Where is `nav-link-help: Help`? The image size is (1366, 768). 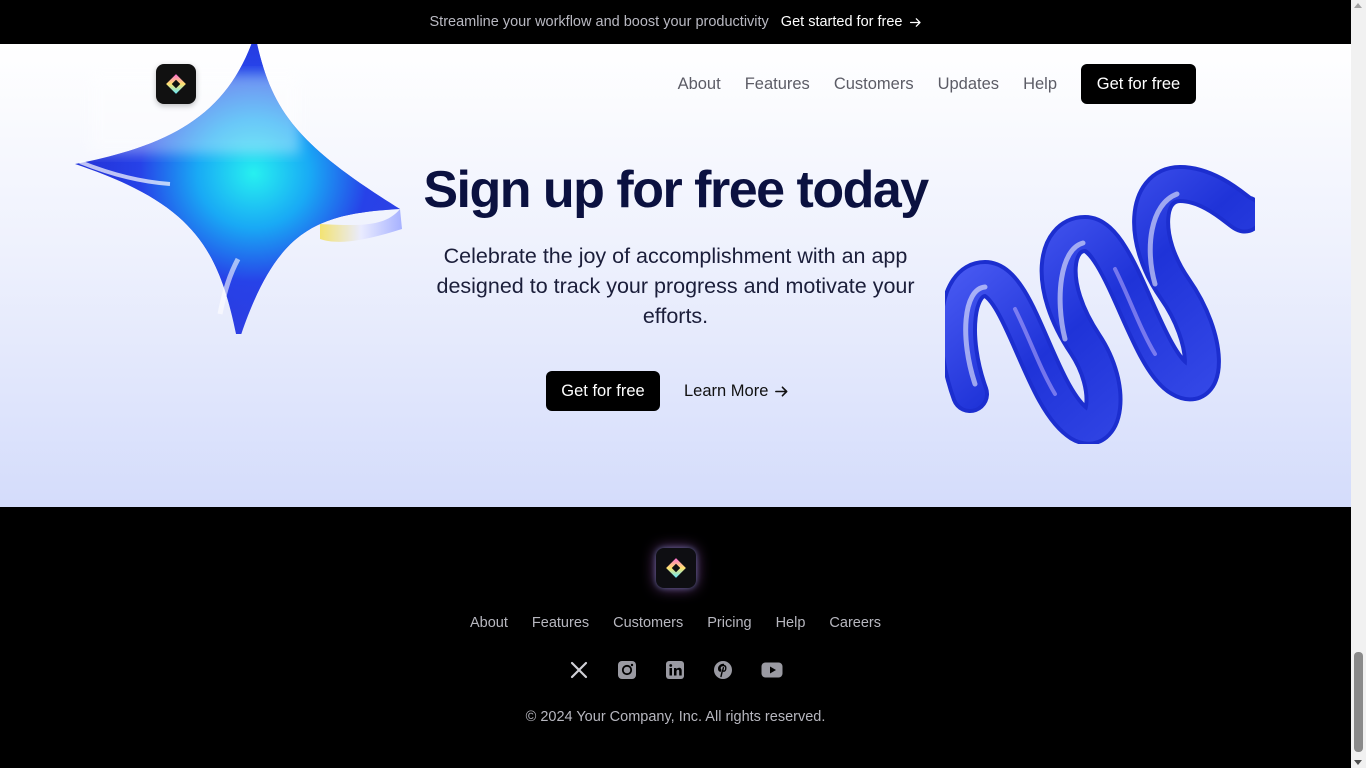 nav-link-help: Help is located at coordinates (1040, 84).